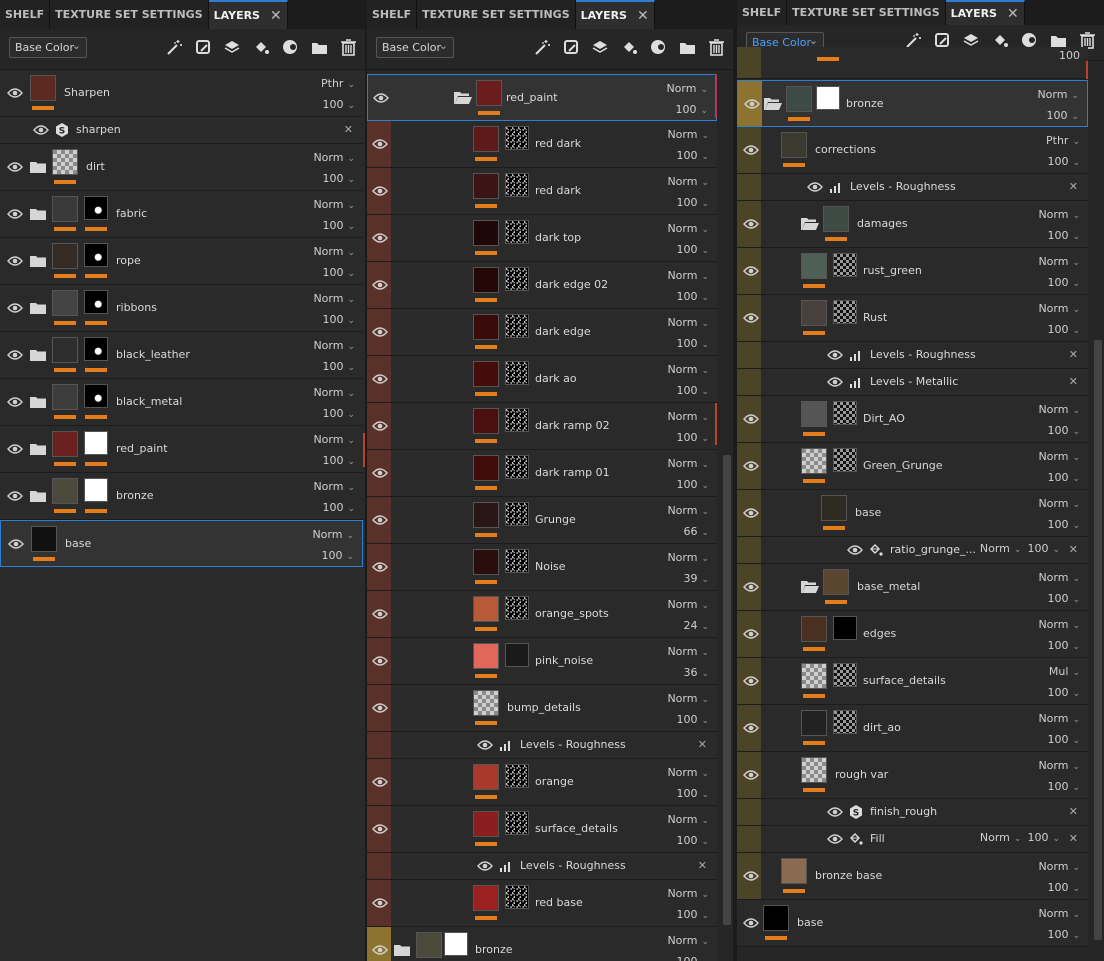 This screenshot has width=1104, height=961. I want to click on blend-mode-select: Pthr ⌄, so click(1063, 140).